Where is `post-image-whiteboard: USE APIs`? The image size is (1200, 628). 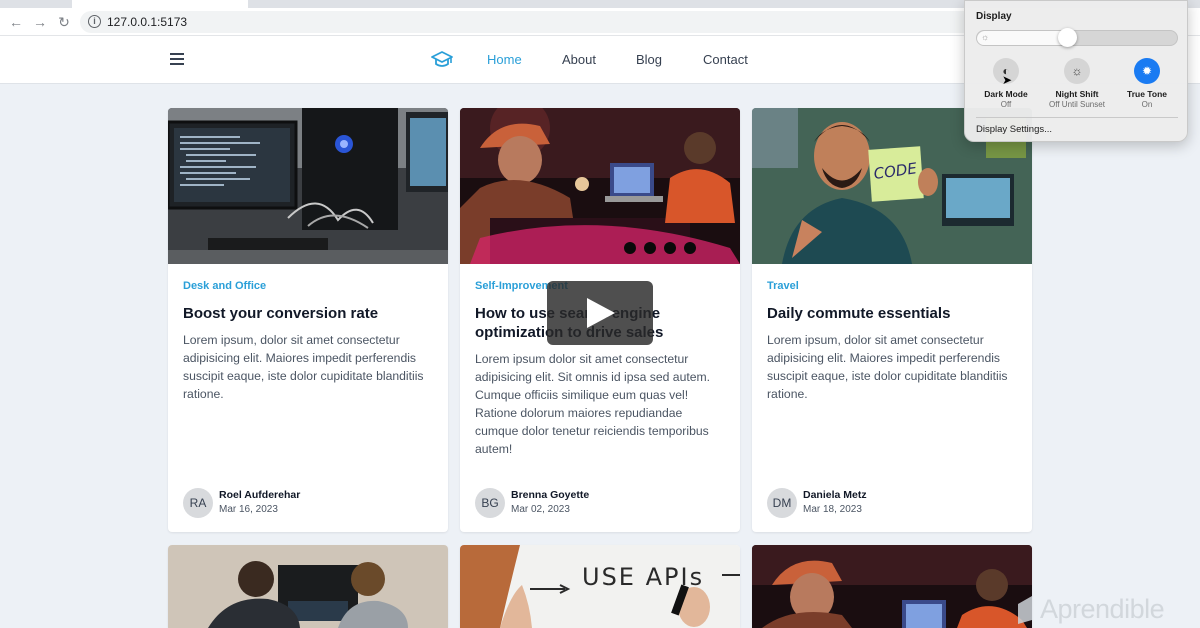
post-image-whiteboard: USE APIs is located at coordinates (600, 586).